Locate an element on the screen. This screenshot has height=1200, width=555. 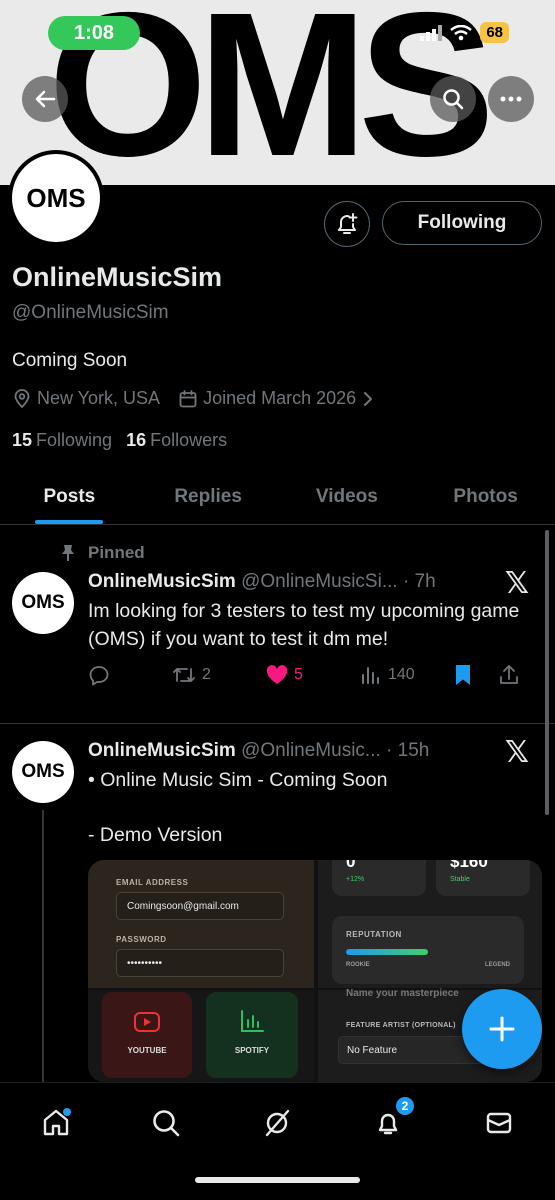
media-rookie-label: ROOKIE is located at coordinates (358, 965).